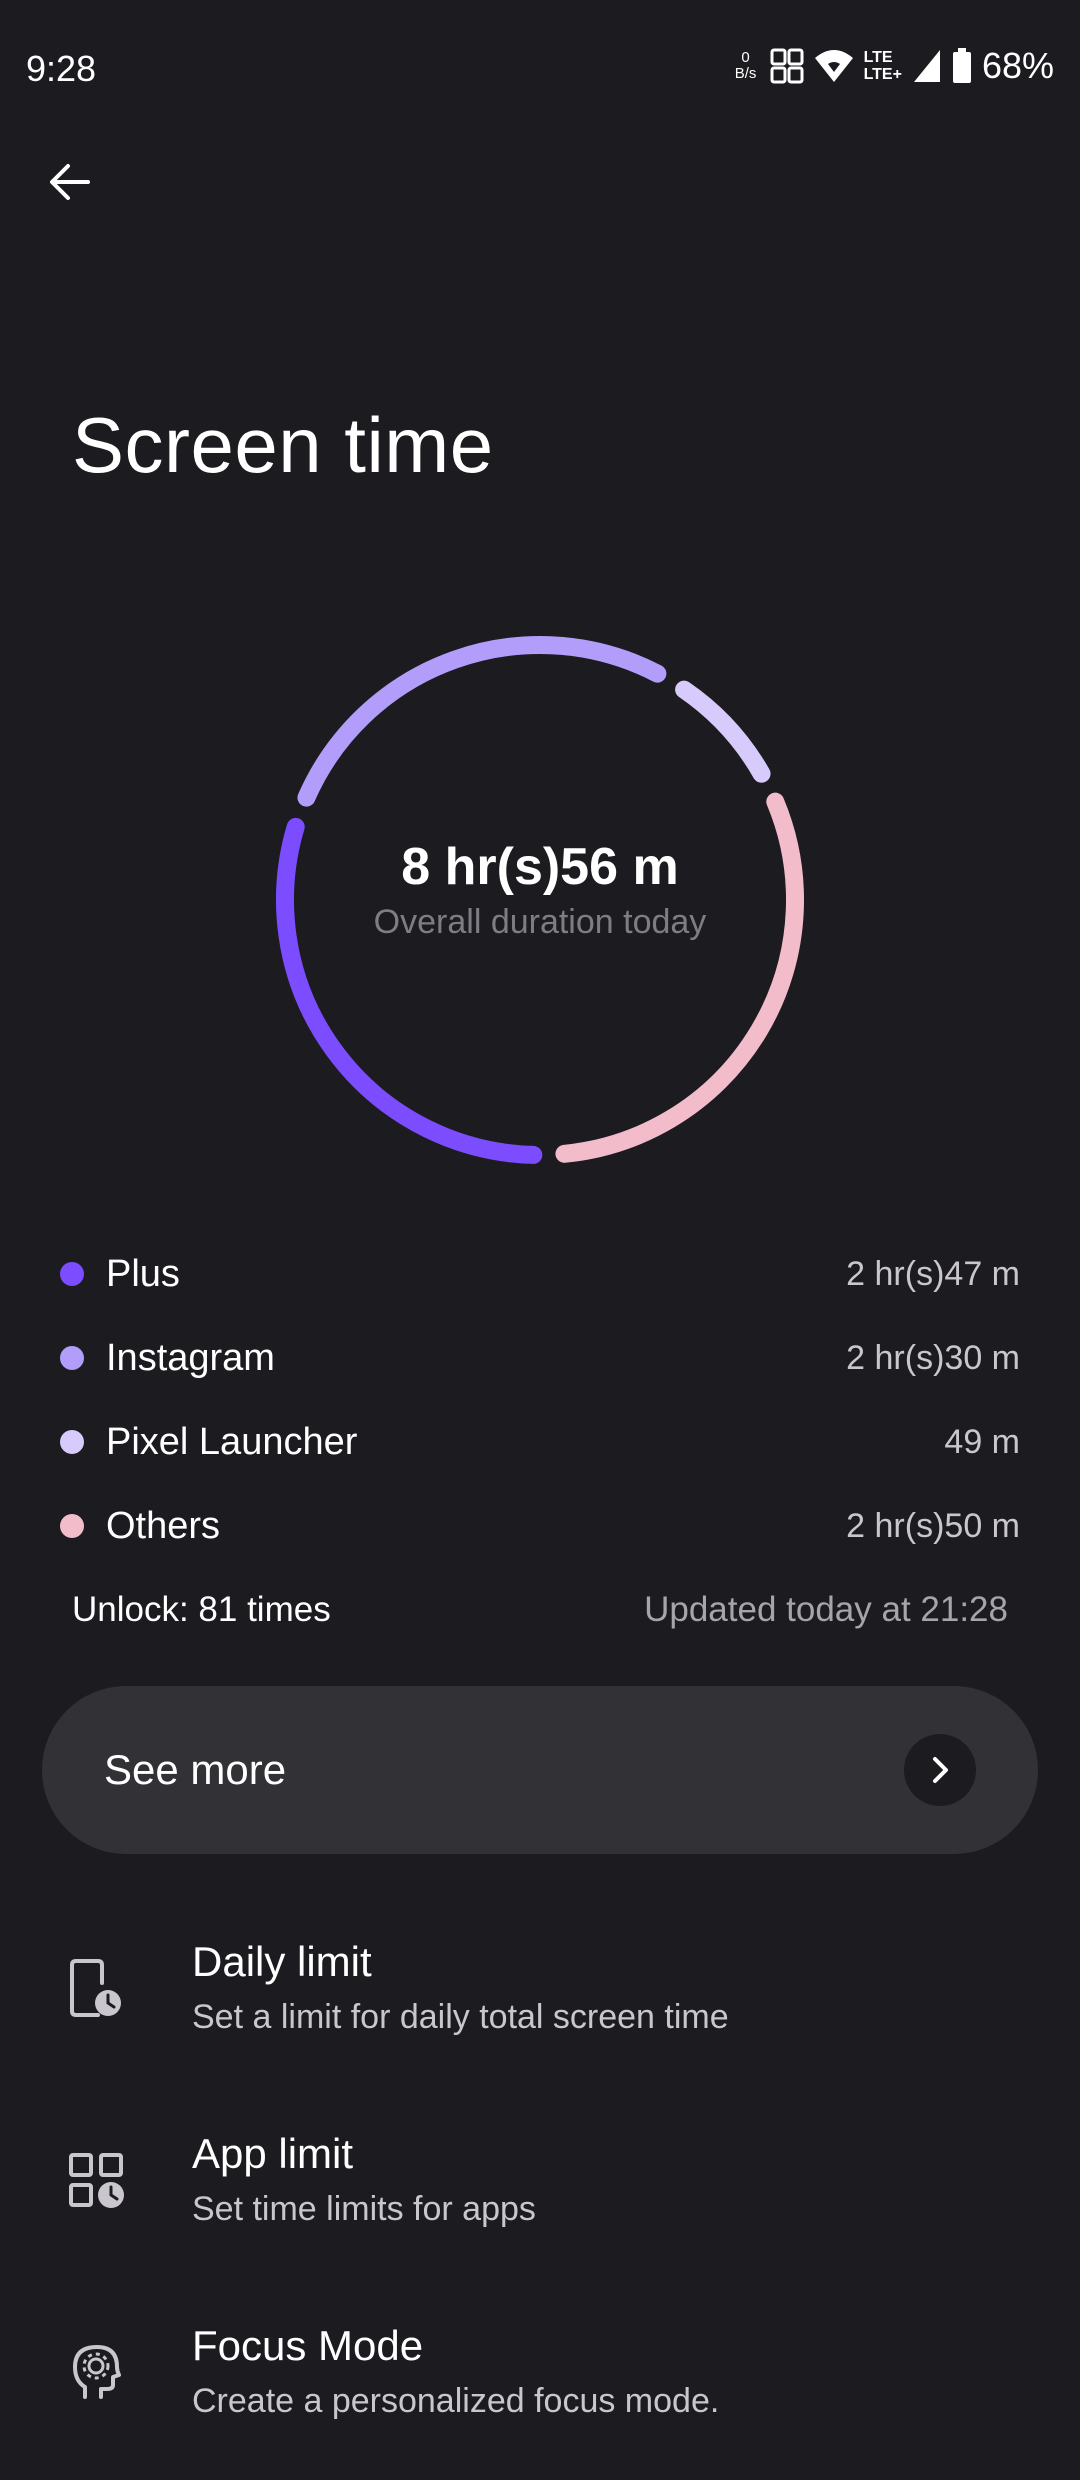 This screenshot has width=1080, height=2480. What do you see at coordinates (540, 921) in the screenshot?
I see `total-duration-caption: Overall duration today` at bounding box center [540, 921].